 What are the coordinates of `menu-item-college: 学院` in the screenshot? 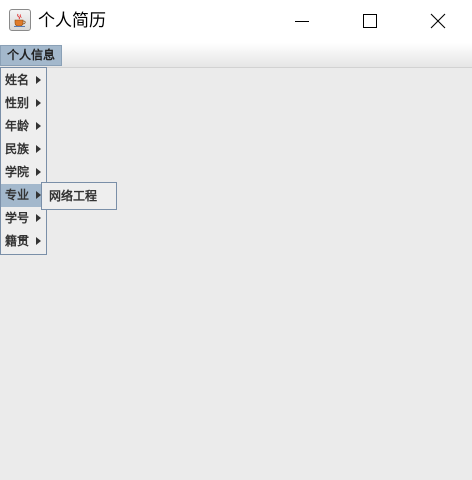 It's located at (23, 172).